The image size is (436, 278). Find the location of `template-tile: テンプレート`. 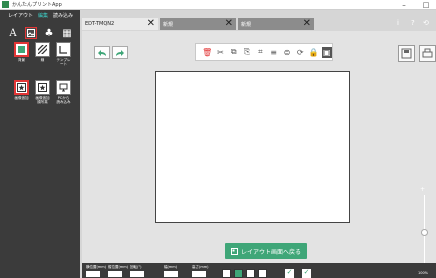

template-tile: テンプレート is located at coordinates (63, 54).